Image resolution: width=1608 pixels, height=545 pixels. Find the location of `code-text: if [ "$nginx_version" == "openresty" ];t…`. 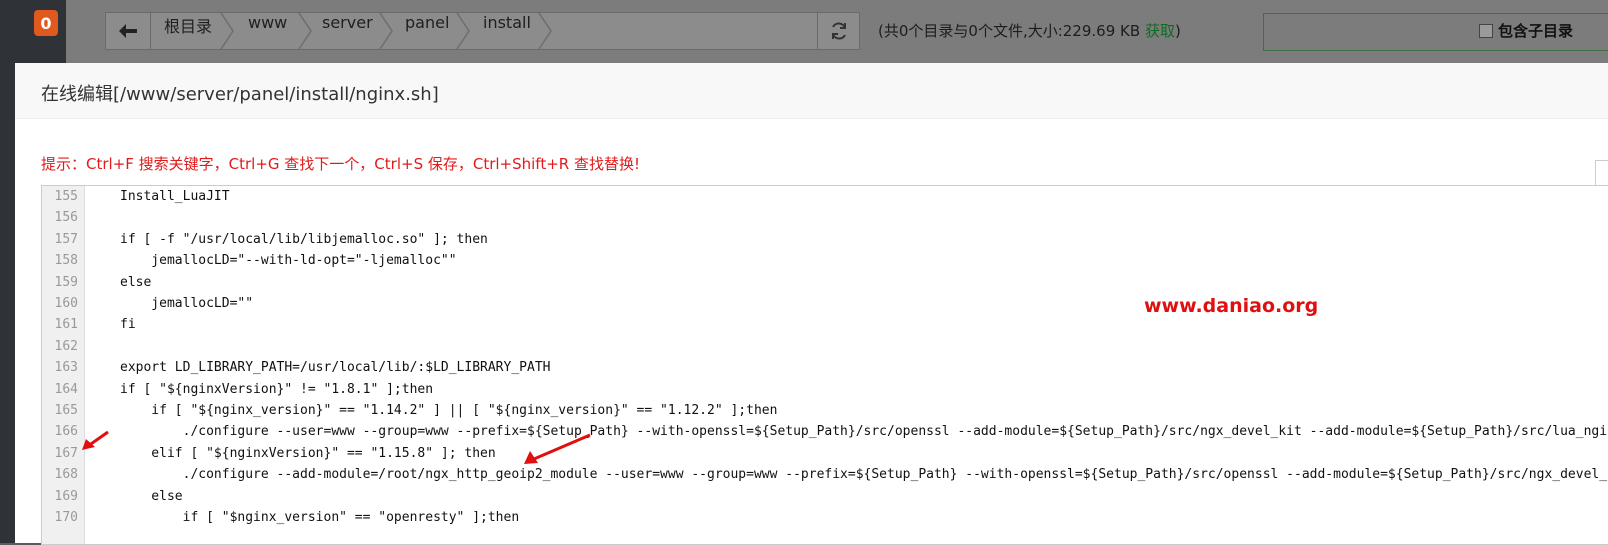

code-text: if [ "$nginx_version" == "openresty" ];t… is located at coordinates (320, 517).